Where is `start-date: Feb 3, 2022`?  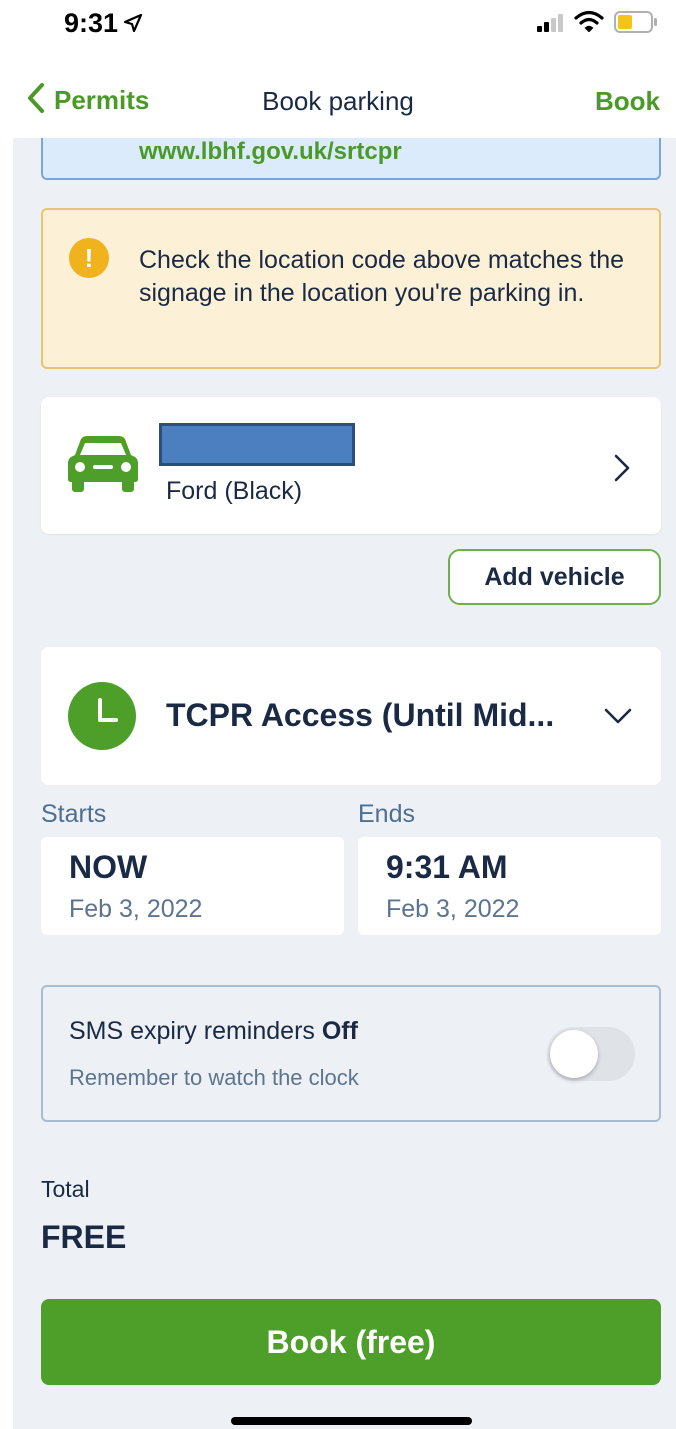 start-date: Feb 3, 2022 is located at coordinates (136, 909).